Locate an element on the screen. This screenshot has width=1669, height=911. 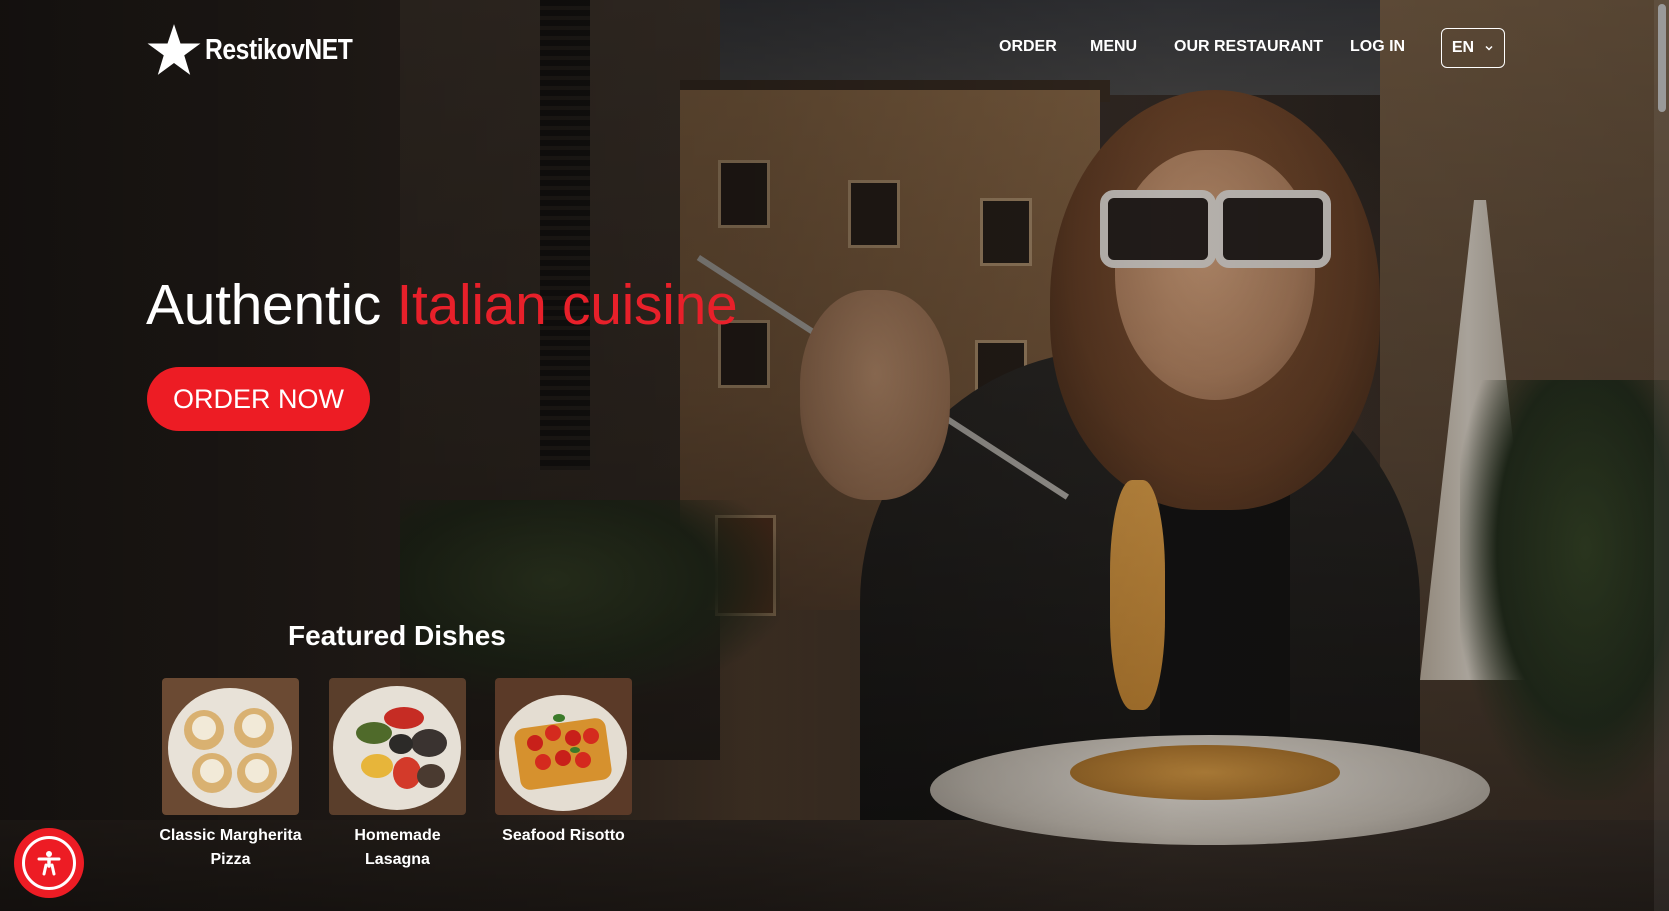
logo: RestikovNET is located at coordinates (262, 50).